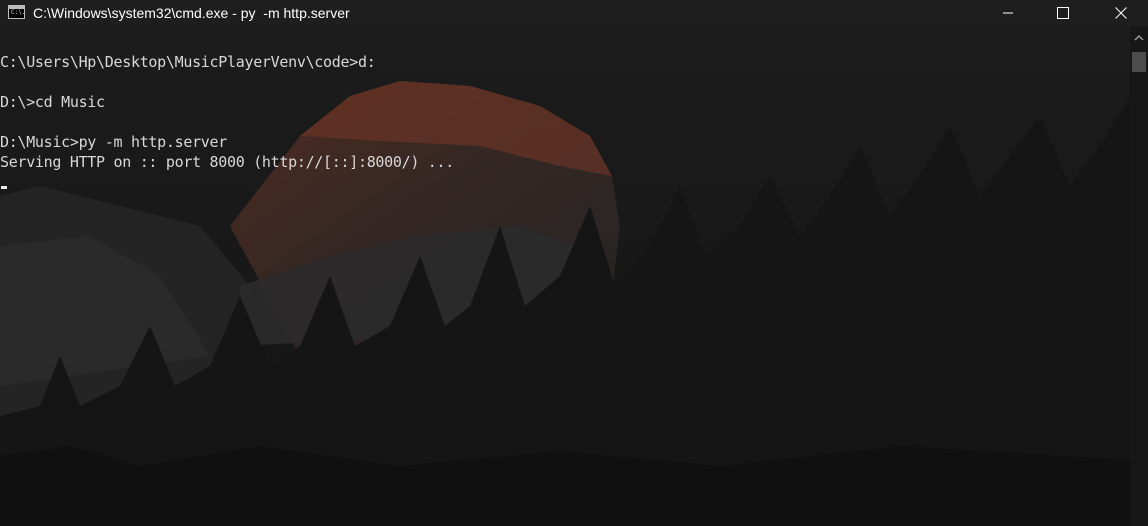 This screenshot has width=1148, height=526. I want to click on console-line: D:\>cd Music, so click(52, 102).